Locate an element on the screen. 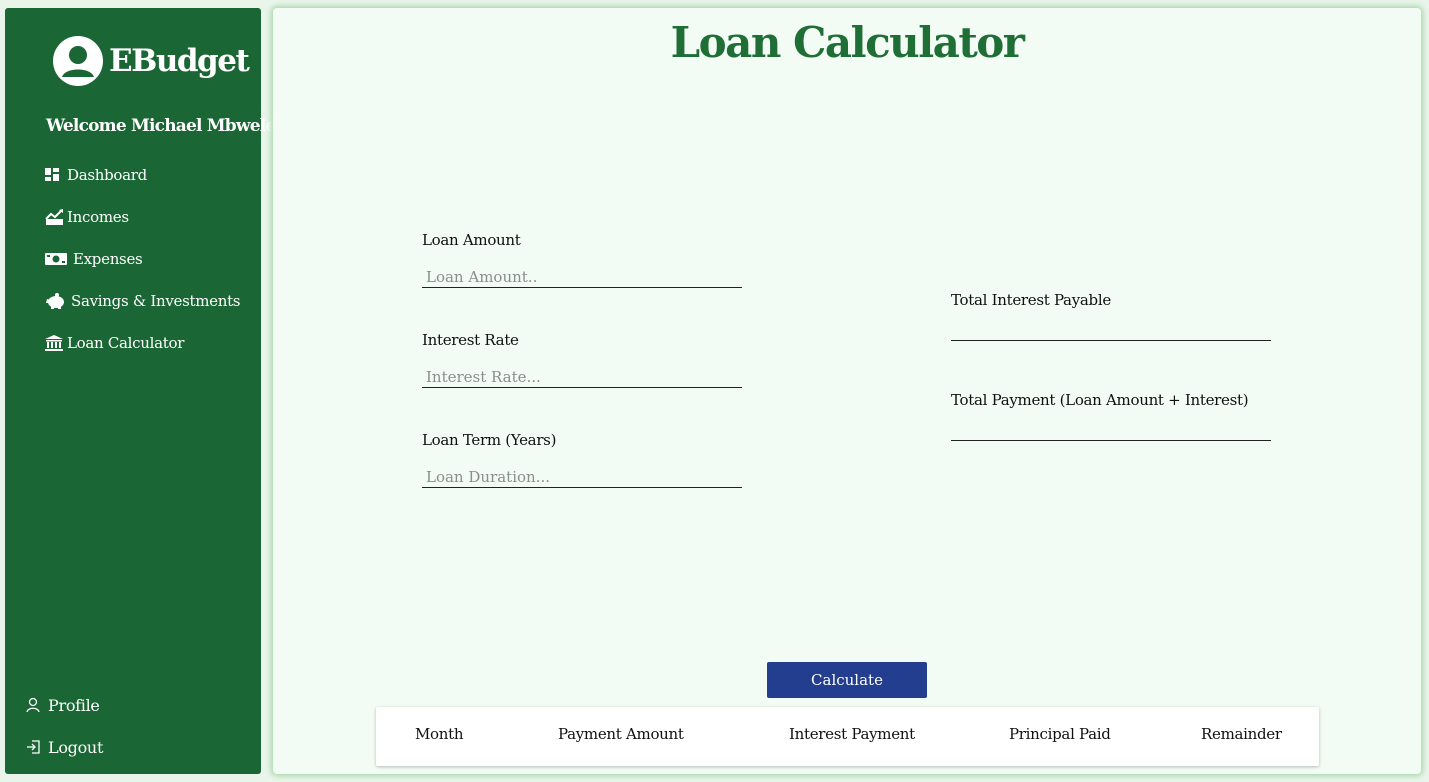  sidebar-item-logout: Logout is located at coordinates (64, 747).